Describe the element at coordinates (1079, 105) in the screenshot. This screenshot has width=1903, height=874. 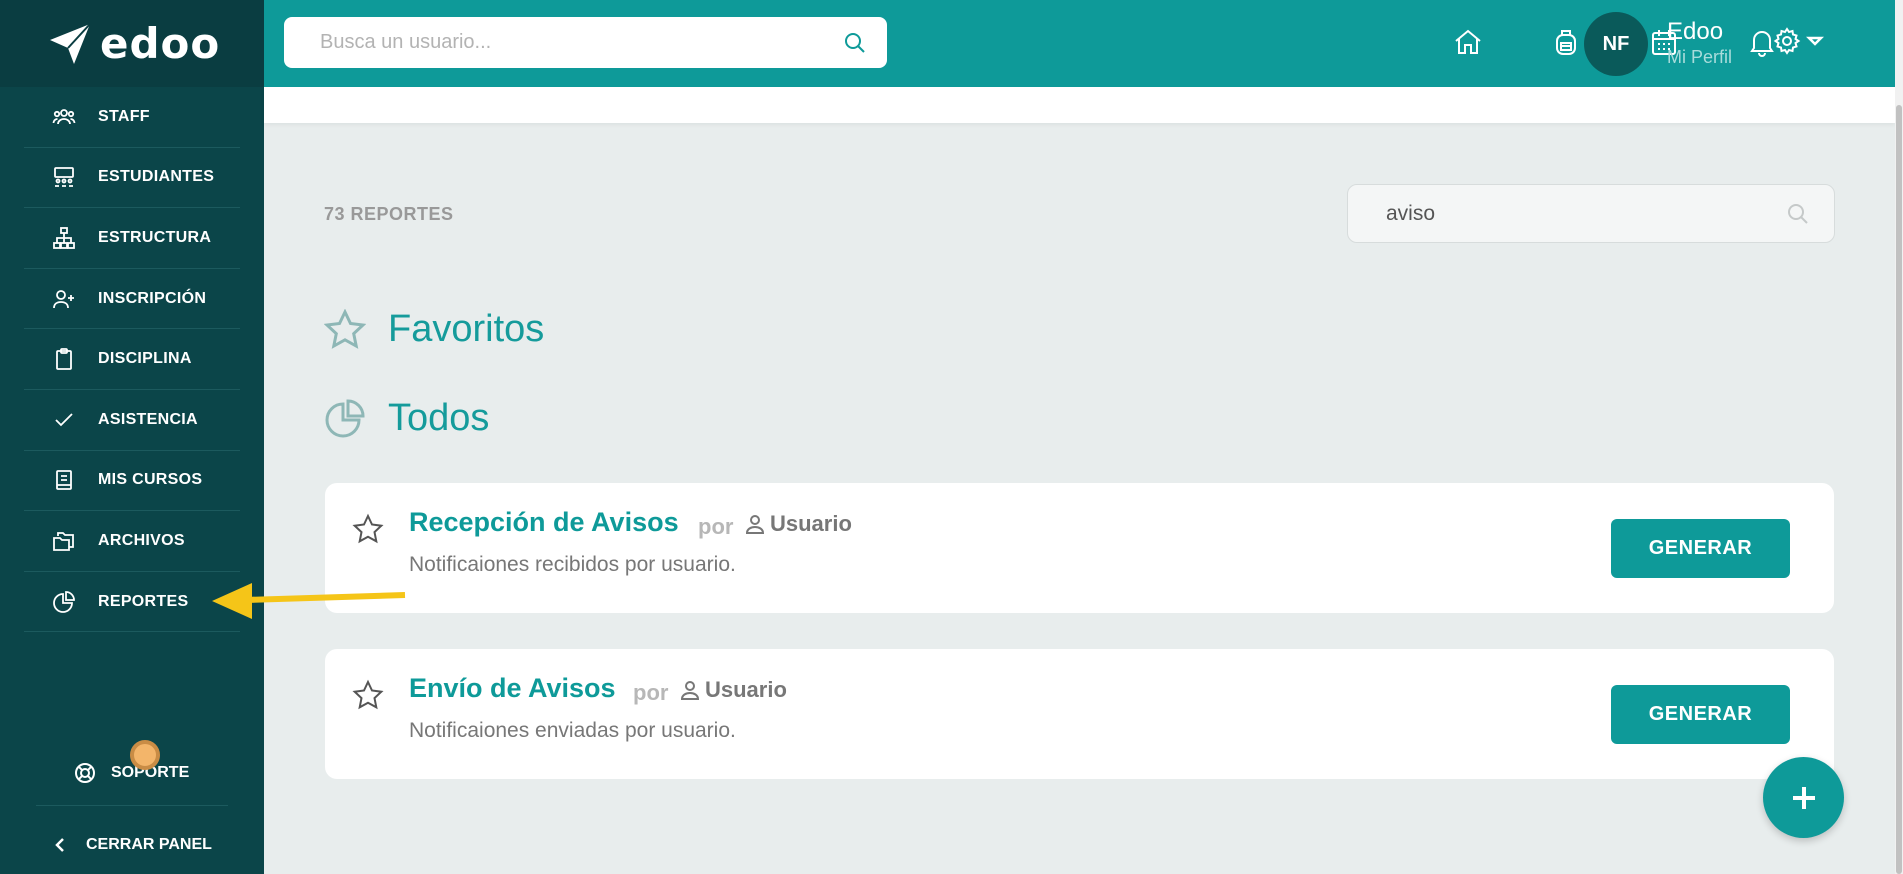
I see `sub-header-strip` at that location.